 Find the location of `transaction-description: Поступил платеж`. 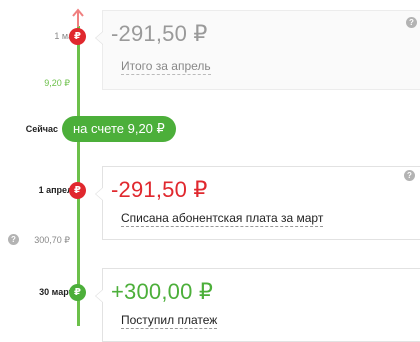

transaction-description: Поступил платеж is located at coordinates (169, 321).